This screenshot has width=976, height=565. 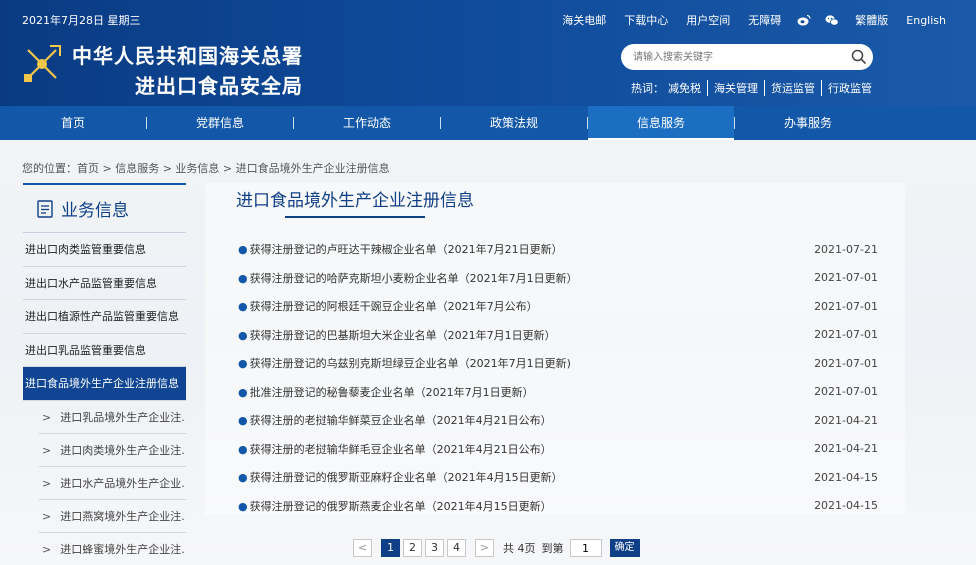 What do you see at coordinates (410, 364) in the screenshot?
I see `news-title: 获得注册登记的乌兹别克斯坦绿豆企业名单（2021年7月1日更新)` at bounding box center [410, 364].